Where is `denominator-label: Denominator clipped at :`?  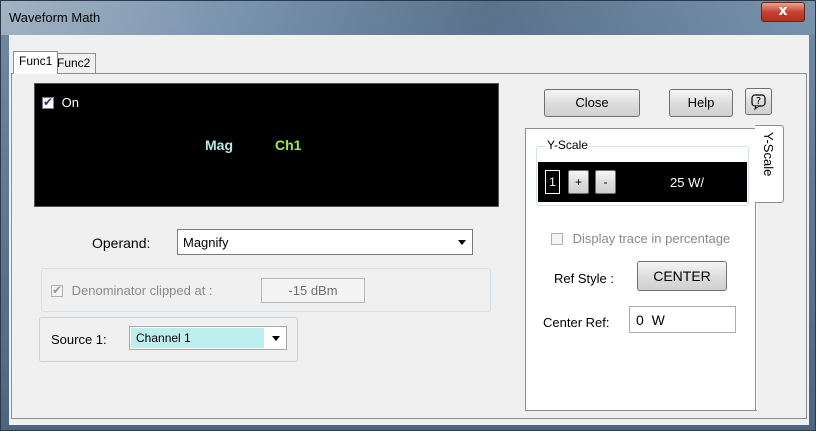
denominator-label: Denominator clipped at : is located at coordinates (142, 291).